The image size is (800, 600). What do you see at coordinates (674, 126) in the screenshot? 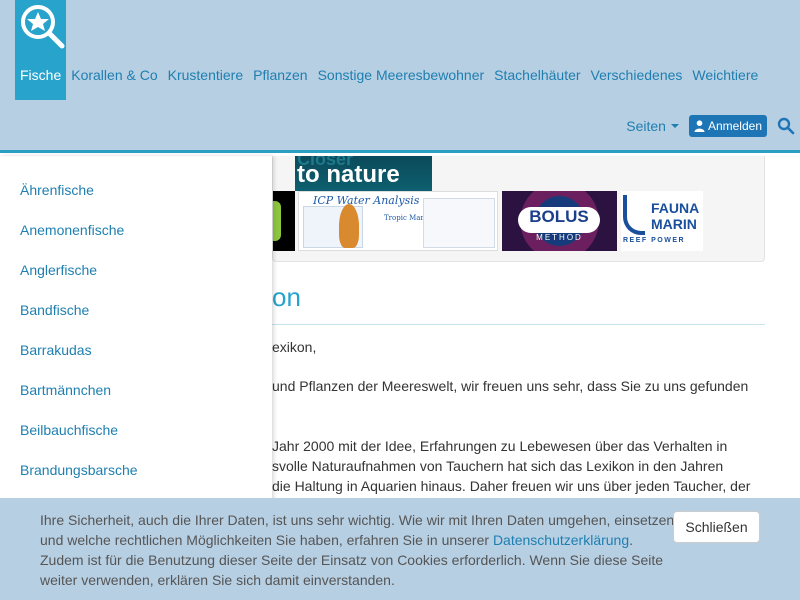
I see `caret-down-icon` at bounding box center [674, 126].